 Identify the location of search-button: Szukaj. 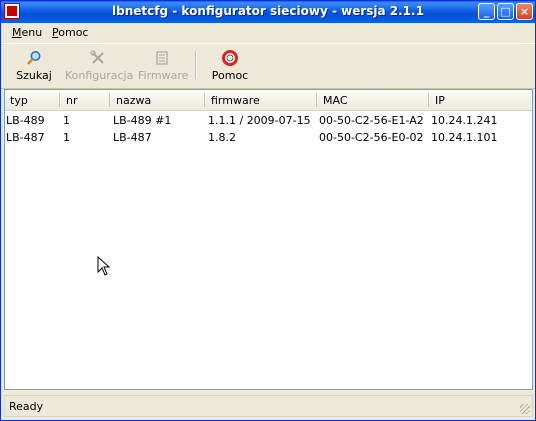
(34, 65).